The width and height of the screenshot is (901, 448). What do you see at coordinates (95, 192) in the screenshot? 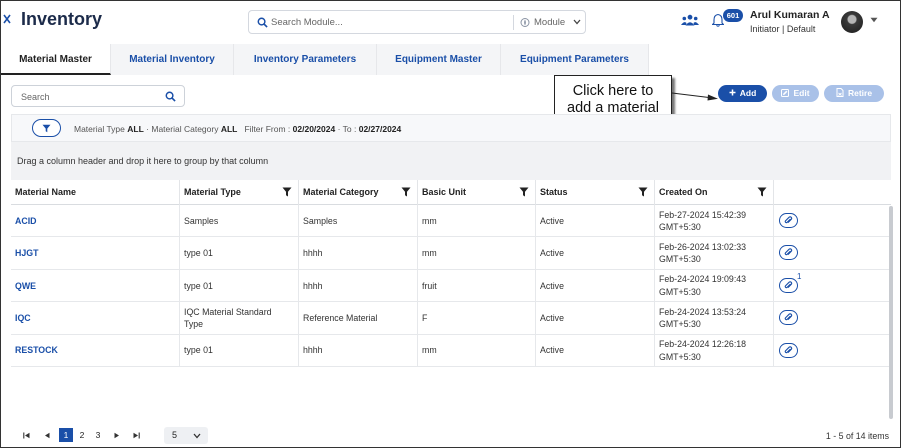
I see `column-header-material-name: Material Name` at bounding box center [95, 192].